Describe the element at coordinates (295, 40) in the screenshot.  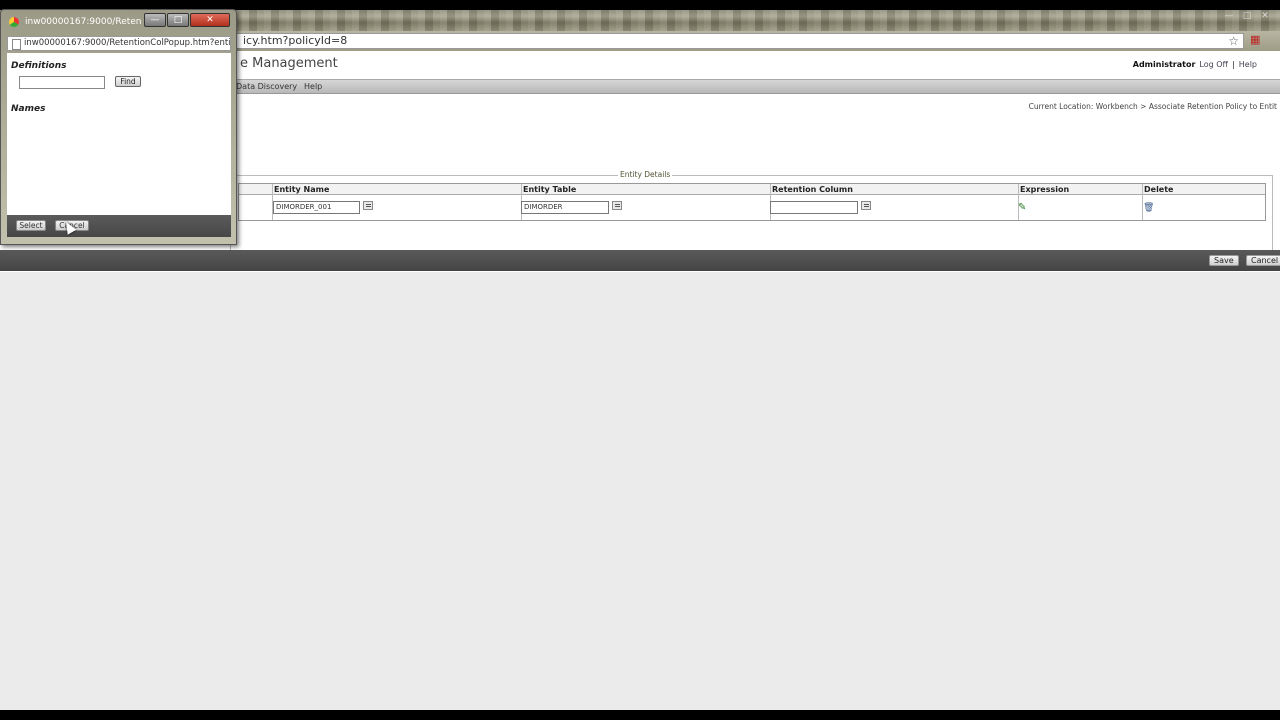
I see `address-text: icy.htm?policyId=8` at that location.